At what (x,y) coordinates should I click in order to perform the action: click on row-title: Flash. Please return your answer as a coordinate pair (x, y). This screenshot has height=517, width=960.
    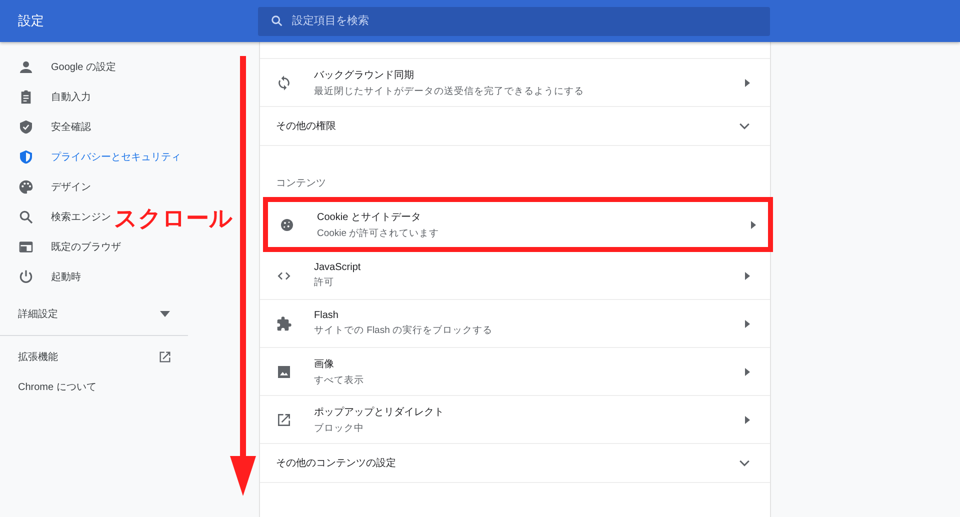
    Looking at the image, I should click on (327, 315).